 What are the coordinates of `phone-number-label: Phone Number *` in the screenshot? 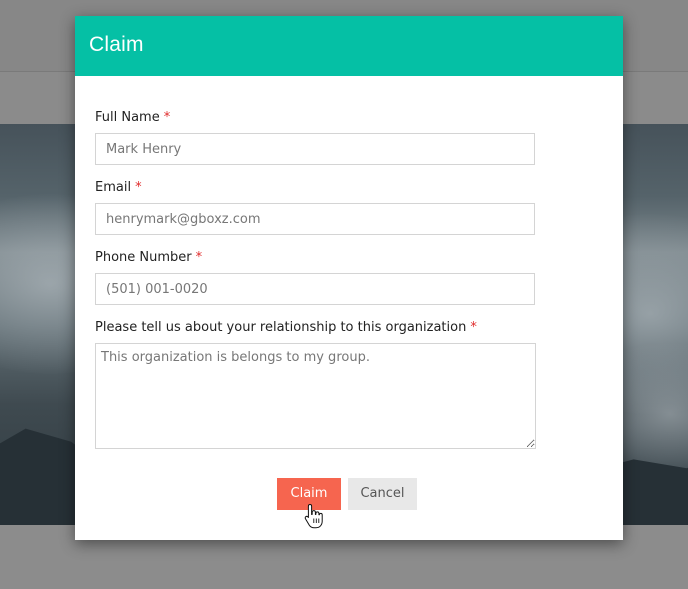 It's located at (149, 257).